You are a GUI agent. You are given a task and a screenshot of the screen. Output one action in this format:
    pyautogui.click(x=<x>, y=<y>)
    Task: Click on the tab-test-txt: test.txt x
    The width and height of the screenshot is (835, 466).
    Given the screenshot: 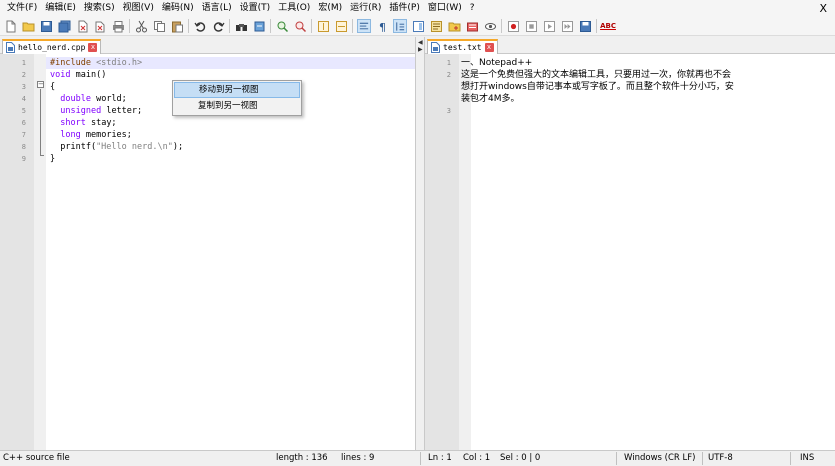 What is the action you would take?
    pyautogui.click(x=462, y=46)
    